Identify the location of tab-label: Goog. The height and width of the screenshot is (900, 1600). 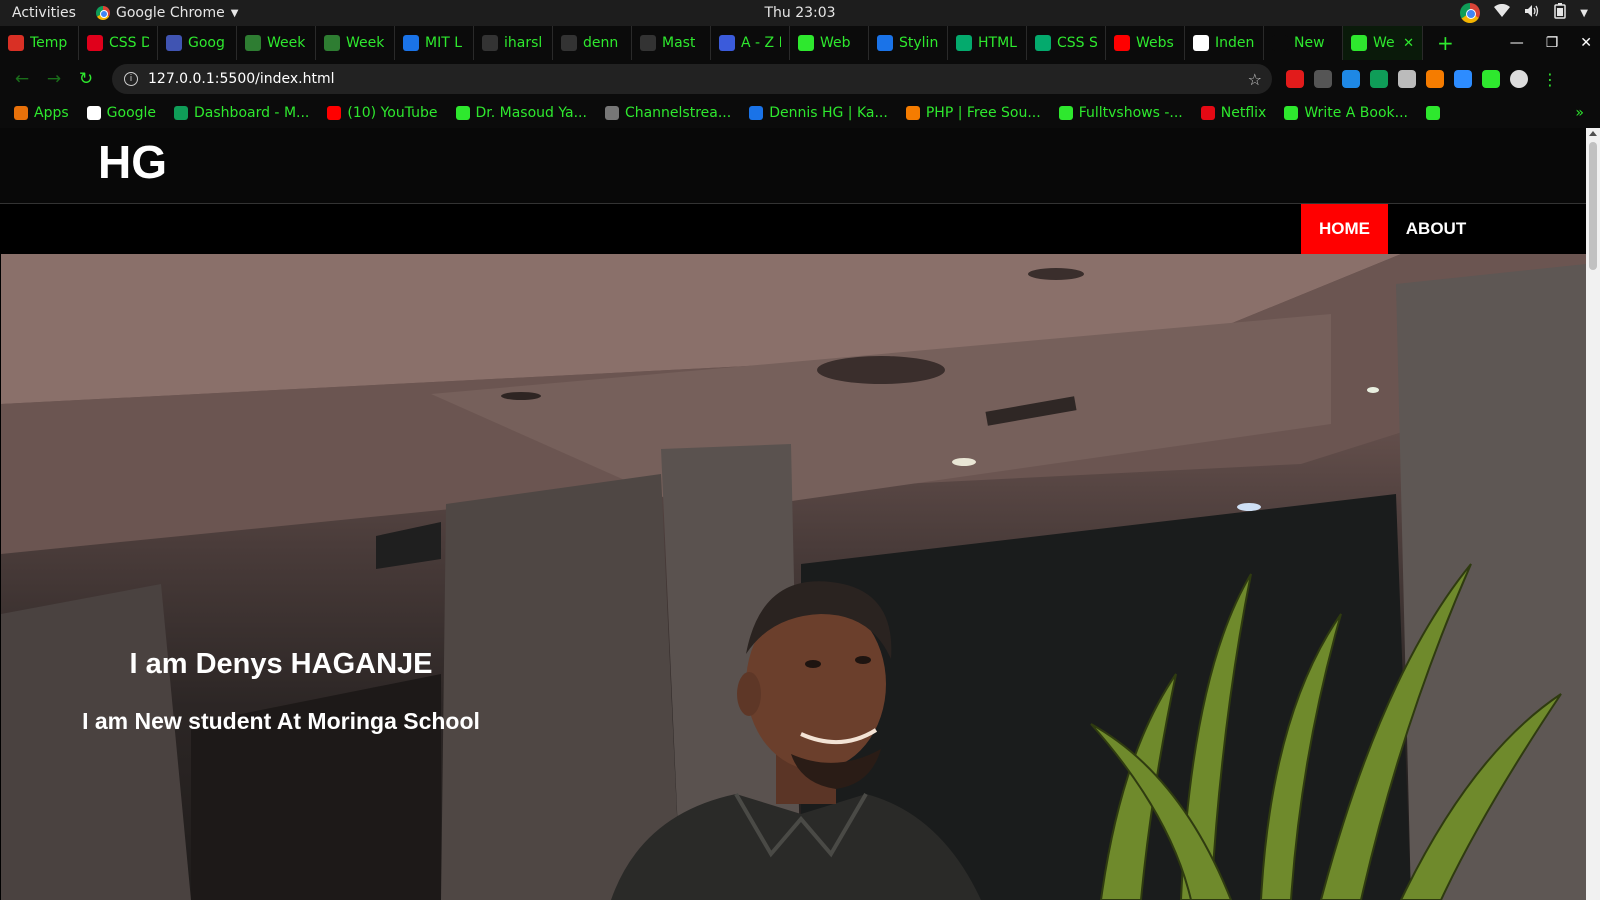
(206, 43).